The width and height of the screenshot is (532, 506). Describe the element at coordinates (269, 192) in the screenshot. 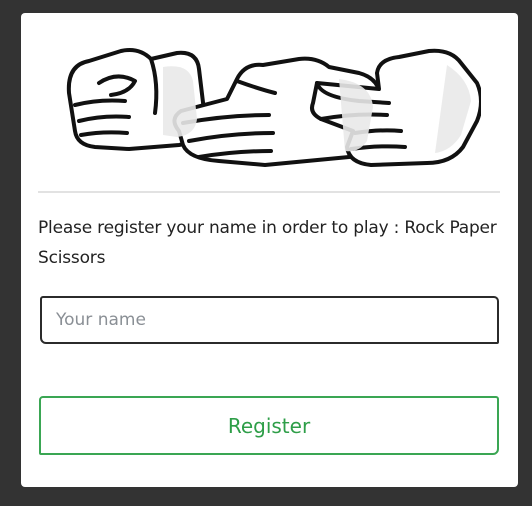

I see `divider` at that location.